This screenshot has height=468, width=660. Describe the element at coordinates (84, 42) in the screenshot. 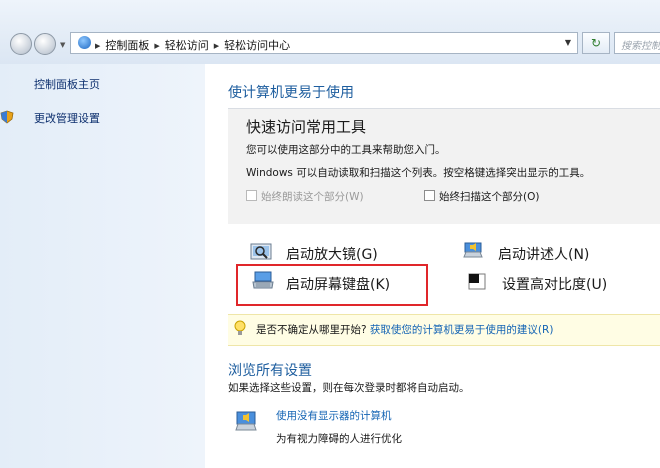

I see `control-panel-icon` at that location.